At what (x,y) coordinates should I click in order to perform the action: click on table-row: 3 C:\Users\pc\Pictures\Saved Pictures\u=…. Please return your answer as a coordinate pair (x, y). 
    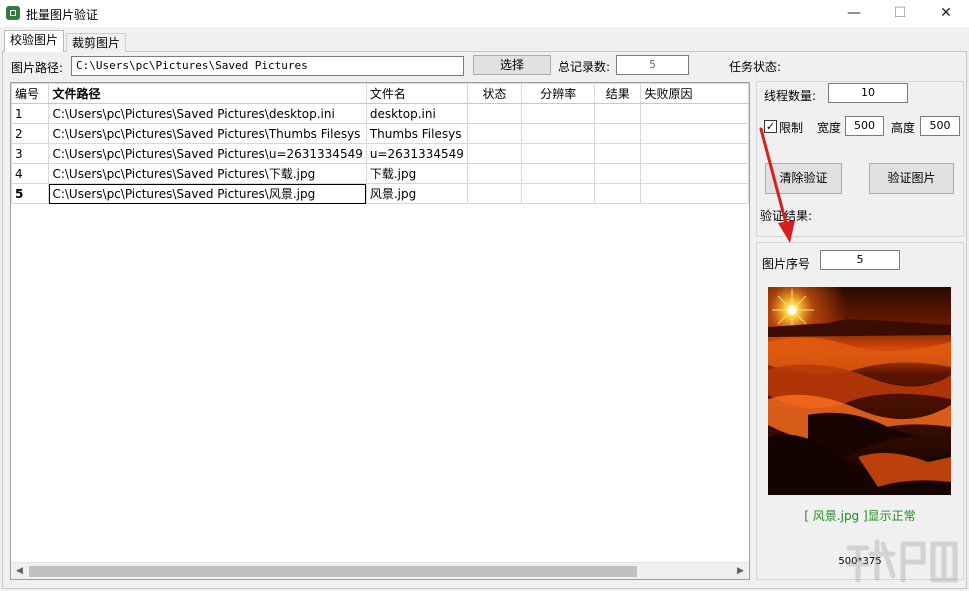
    Looking at the image, I should click on (380, 153).